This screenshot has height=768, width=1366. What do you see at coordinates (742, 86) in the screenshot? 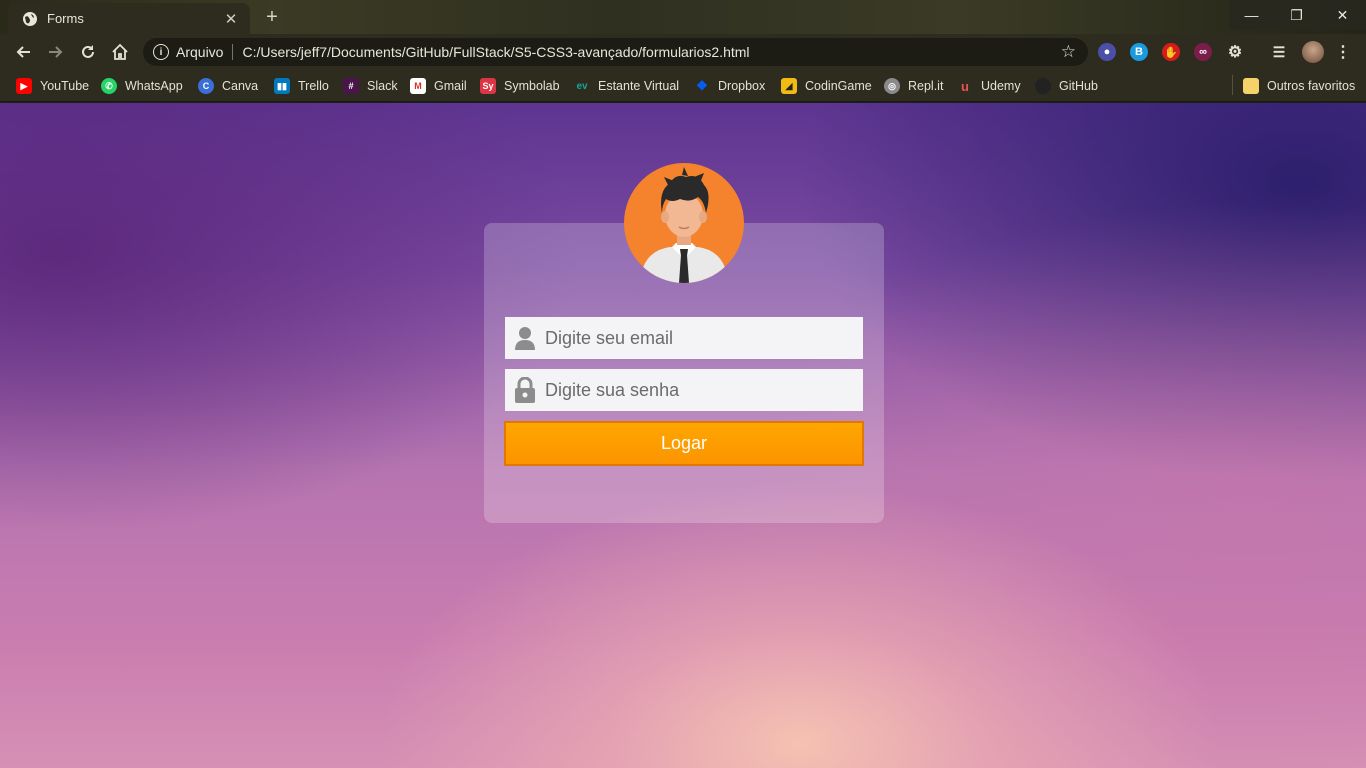
I see `bookmark-label: Dropbox` at bounding box center [742, 86].